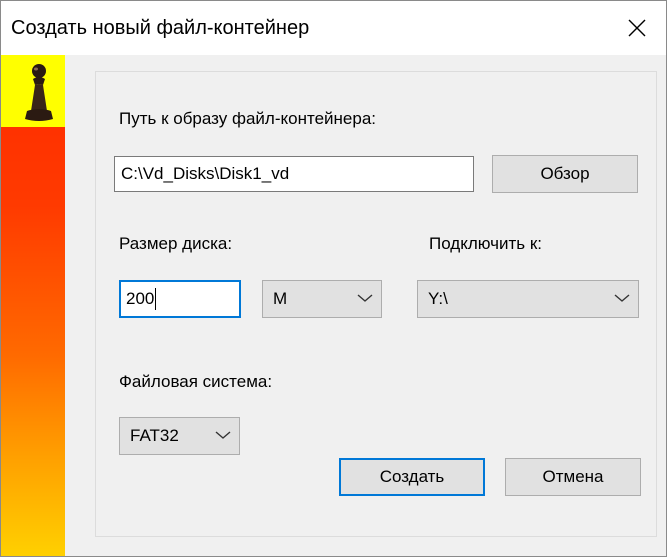  Describe the element at coordinates (179, 436) in the screenshot. I see `filesystem-select: FAT32` at that location.